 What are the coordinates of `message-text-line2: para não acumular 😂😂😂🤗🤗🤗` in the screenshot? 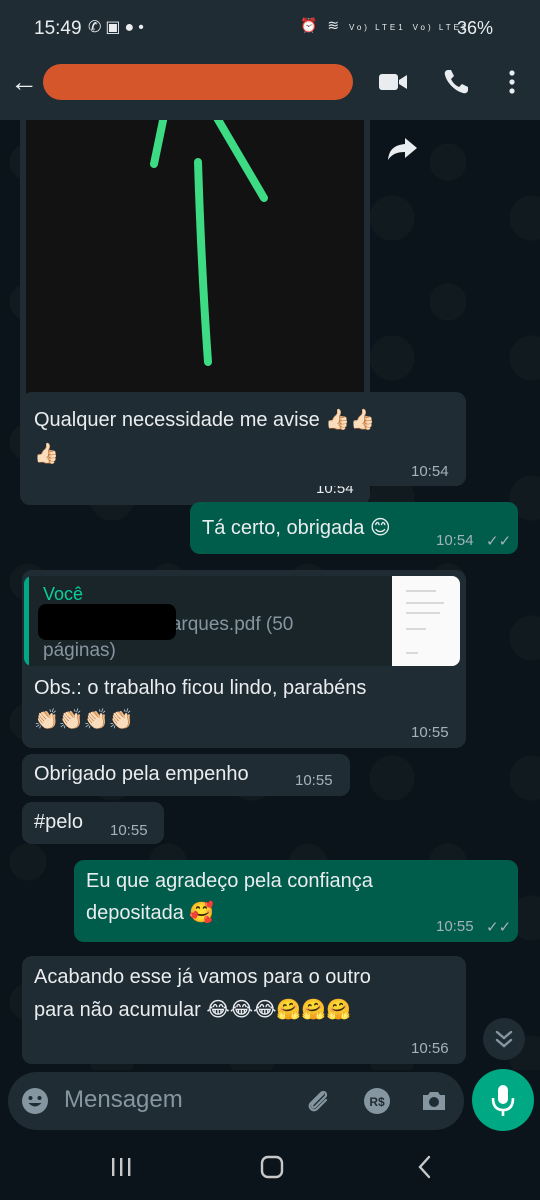 It's located at (193, 1010).